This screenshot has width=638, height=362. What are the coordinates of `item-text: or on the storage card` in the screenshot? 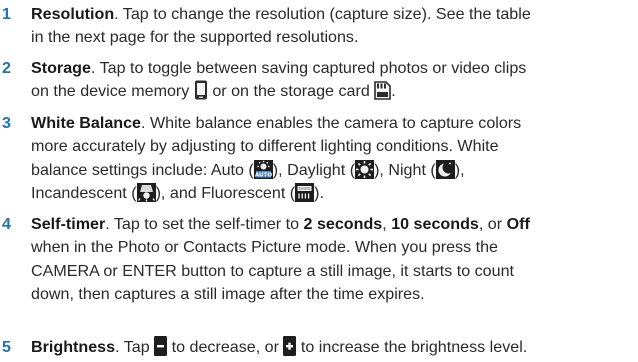 It's located at (291, 91).